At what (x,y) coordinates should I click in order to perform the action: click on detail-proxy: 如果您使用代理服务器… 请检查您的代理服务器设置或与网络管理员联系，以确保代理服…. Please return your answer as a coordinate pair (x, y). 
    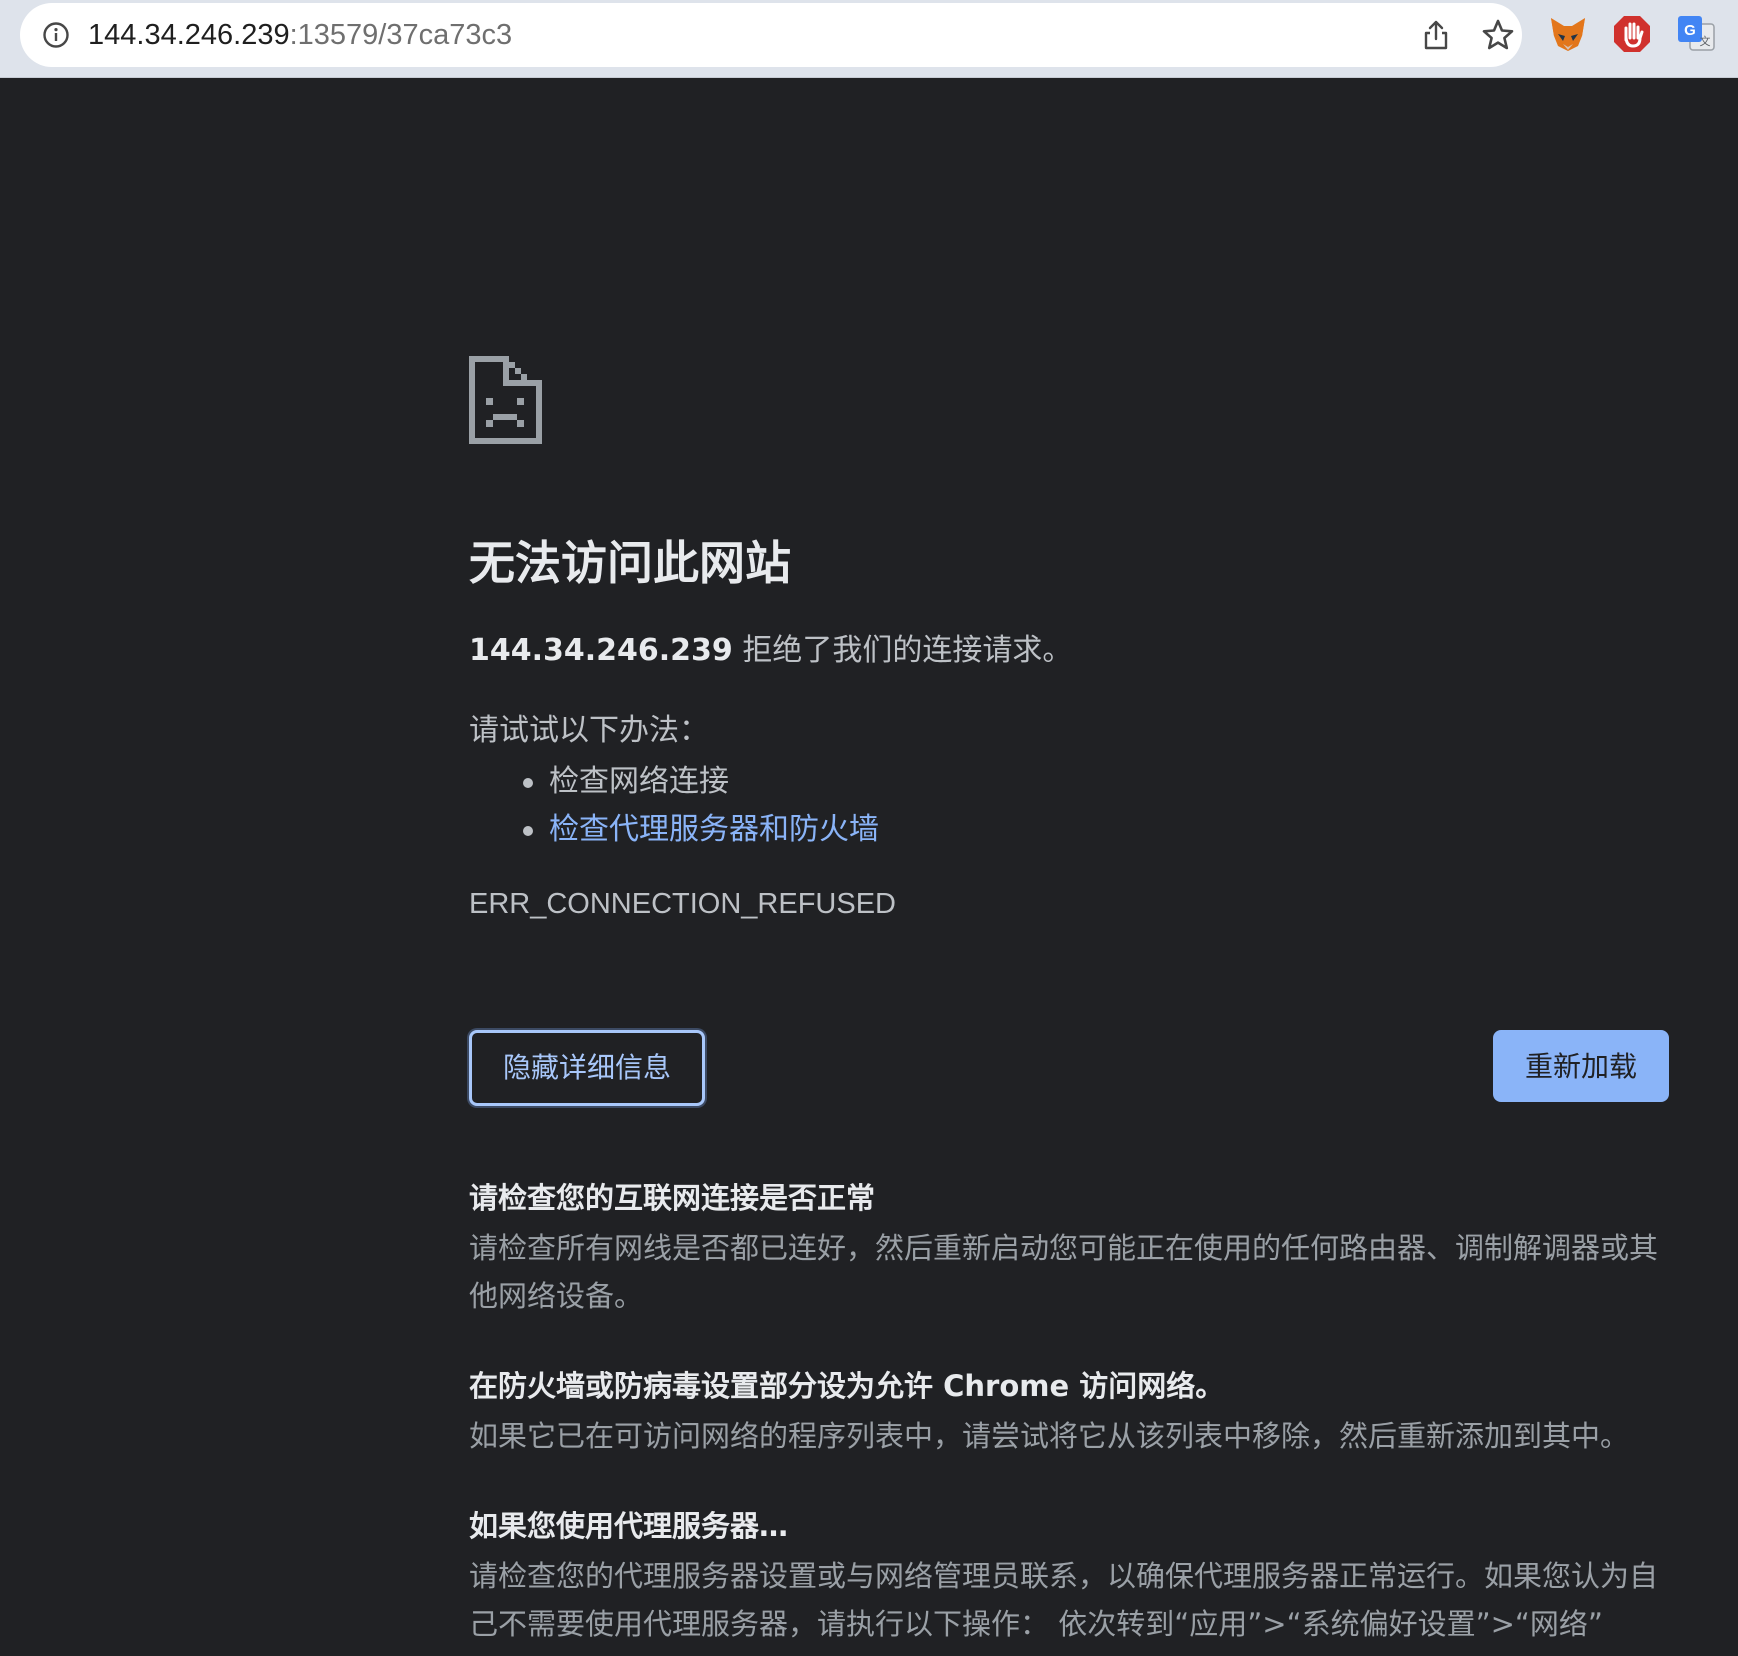
    Looking at the image, I should click on (1069, 1576).